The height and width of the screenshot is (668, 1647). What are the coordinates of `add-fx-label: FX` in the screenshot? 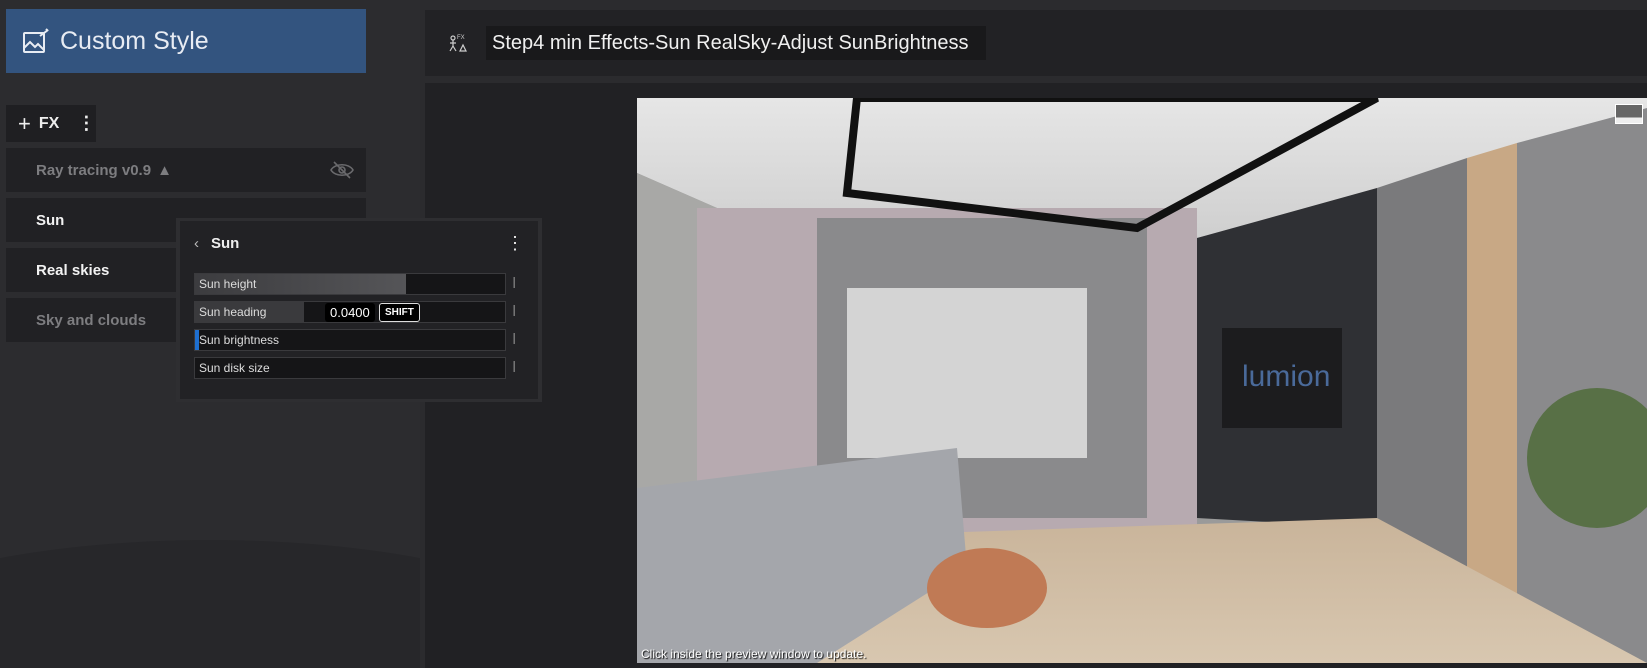 It's located at (49, 123).